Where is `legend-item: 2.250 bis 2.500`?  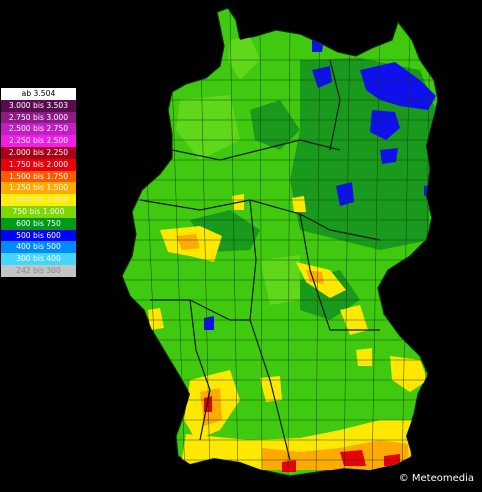 legend-item: 2.250 bis 2.500 is located at coordinates (38, 141).